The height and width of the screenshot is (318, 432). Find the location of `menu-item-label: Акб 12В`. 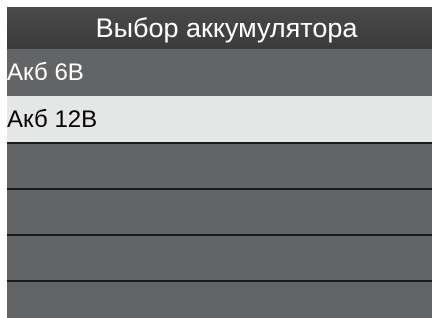

menu-item-label: Акб 12В is located at coordinates (52, 119).